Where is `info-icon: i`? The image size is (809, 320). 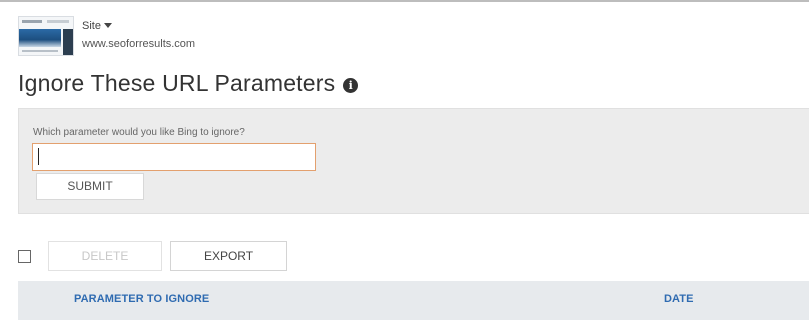 info-icon: i is located at coordinates (351, 85).